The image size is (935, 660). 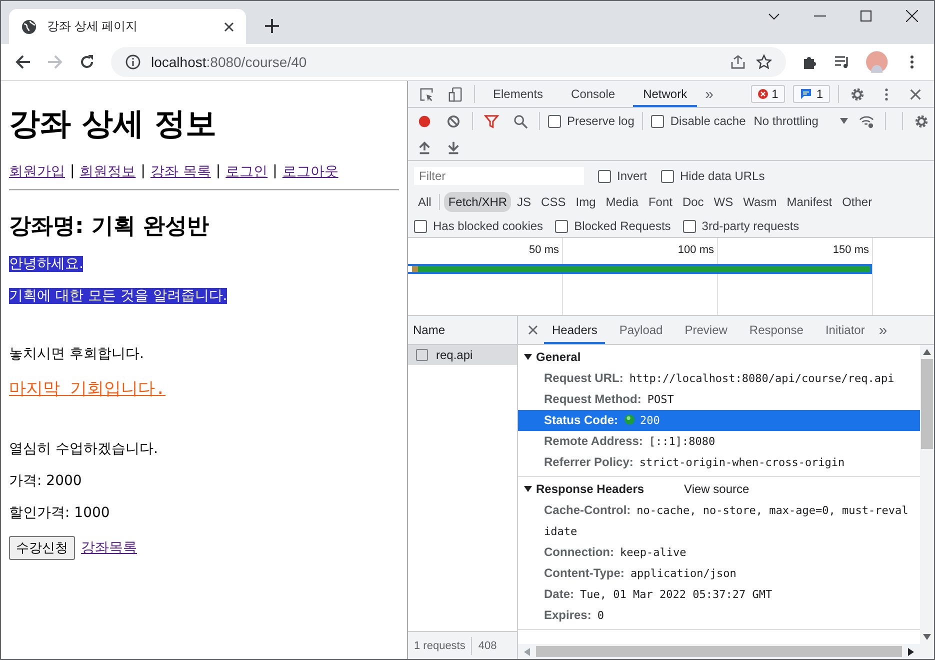 I want to click on header-row: Referrer Policy: strict-origin-when-cross-origin, so click(x=719, y=462).